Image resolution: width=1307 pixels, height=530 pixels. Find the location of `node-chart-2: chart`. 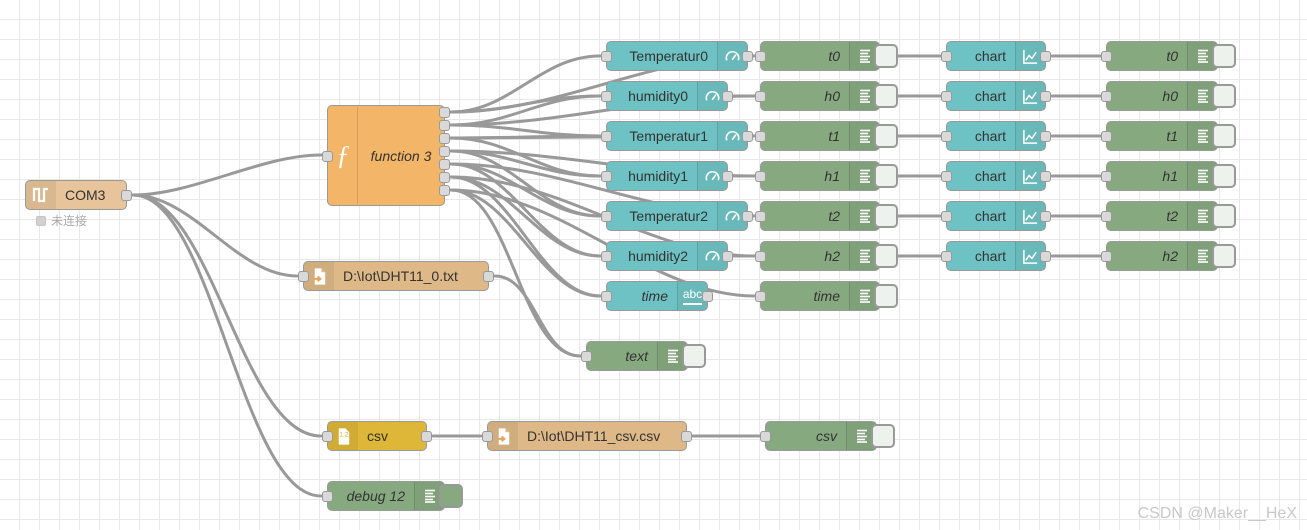

node-chart-2: chart is located at coordinates (996, 136).